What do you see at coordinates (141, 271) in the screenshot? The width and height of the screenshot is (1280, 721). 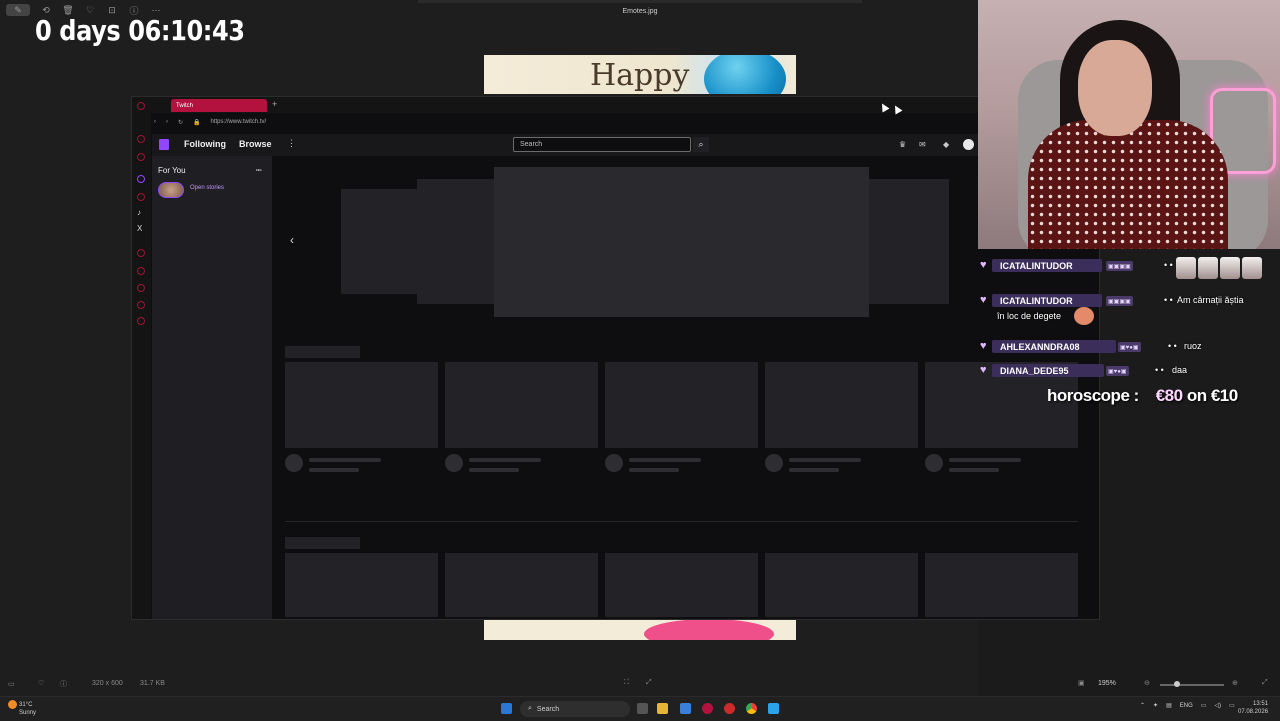 I see `heart-icon` at bounding box center [141, 271].